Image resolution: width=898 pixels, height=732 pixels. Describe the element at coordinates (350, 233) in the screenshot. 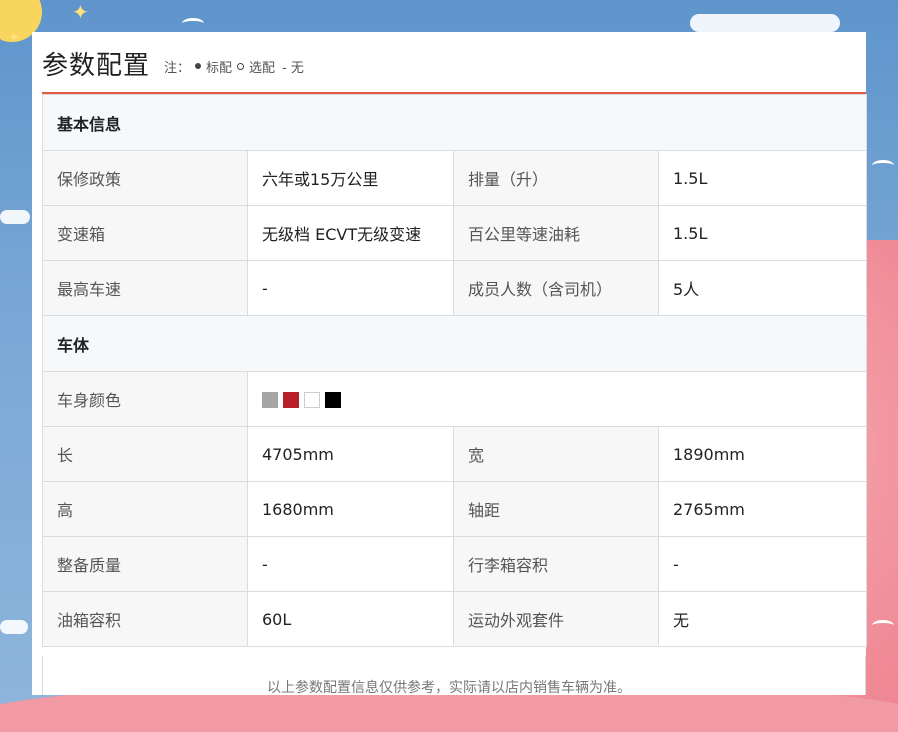

I see `spec-value: 无级档 ECVT无级变速` at that location.